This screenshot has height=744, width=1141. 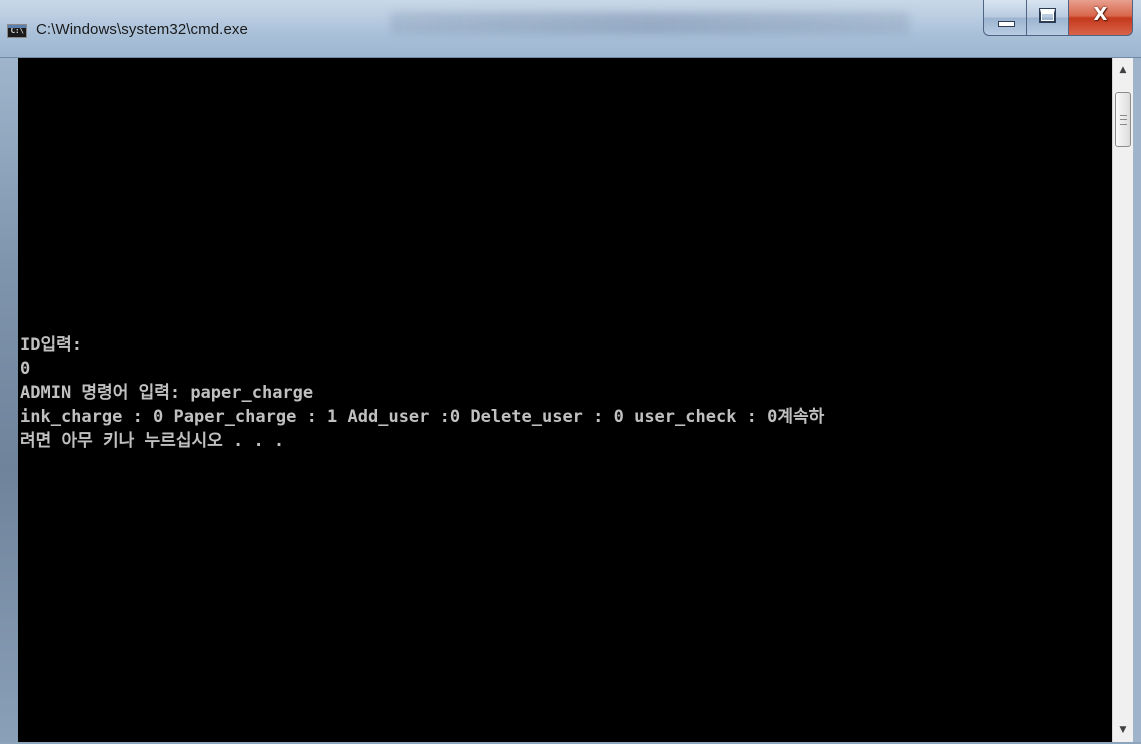 What do you see at coordinates (142, 29) in the screenshot?
I see `window-title: C:\Windows\system32\cmd.exe` at bounding box center [142, 29].